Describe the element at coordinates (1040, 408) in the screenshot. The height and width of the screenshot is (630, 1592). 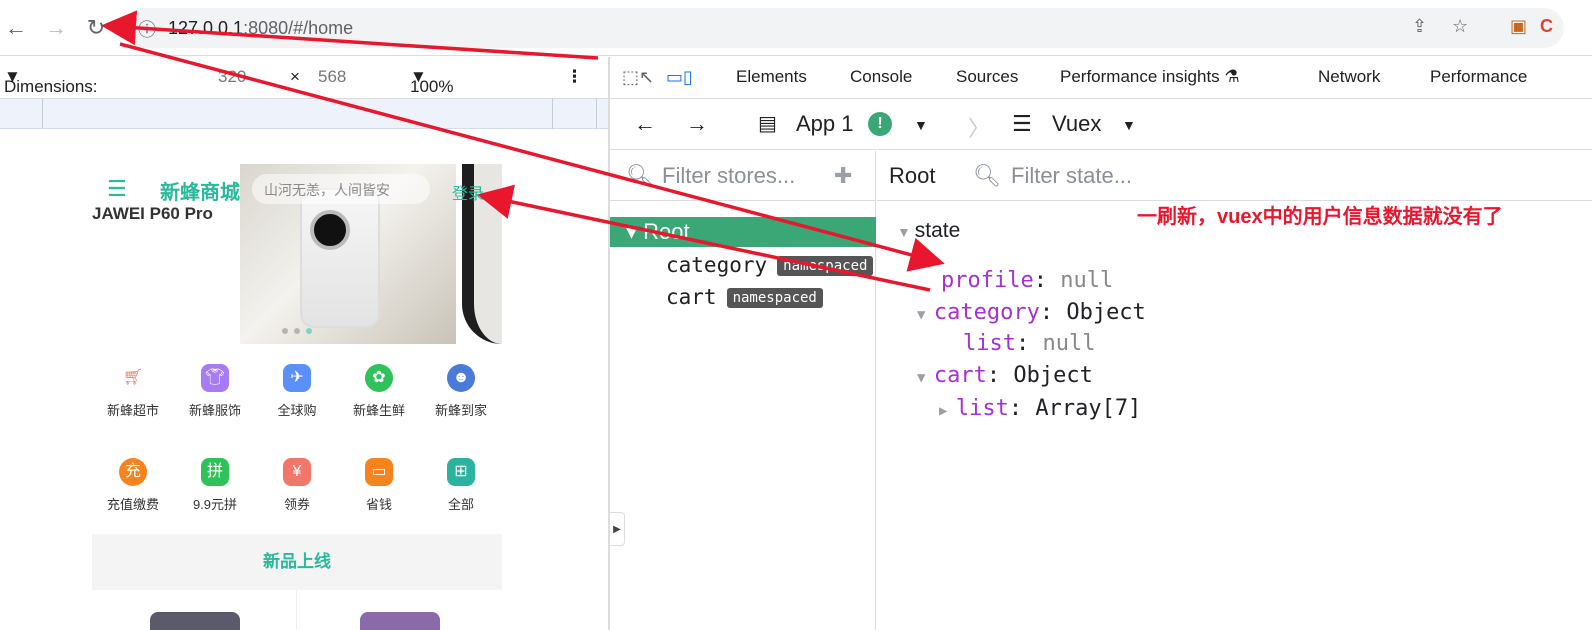
I see `state-cart-list: ▶ list: Array[7]` at that location.